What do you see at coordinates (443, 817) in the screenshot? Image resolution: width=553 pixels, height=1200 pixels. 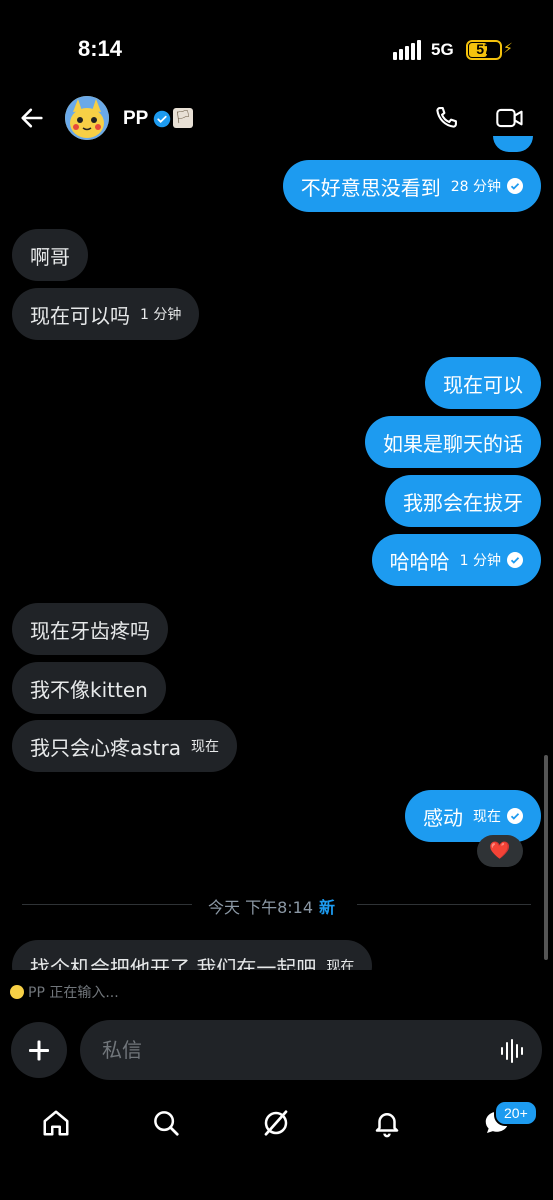 I see `message-text: 感动` at bounding box center [443, 817].